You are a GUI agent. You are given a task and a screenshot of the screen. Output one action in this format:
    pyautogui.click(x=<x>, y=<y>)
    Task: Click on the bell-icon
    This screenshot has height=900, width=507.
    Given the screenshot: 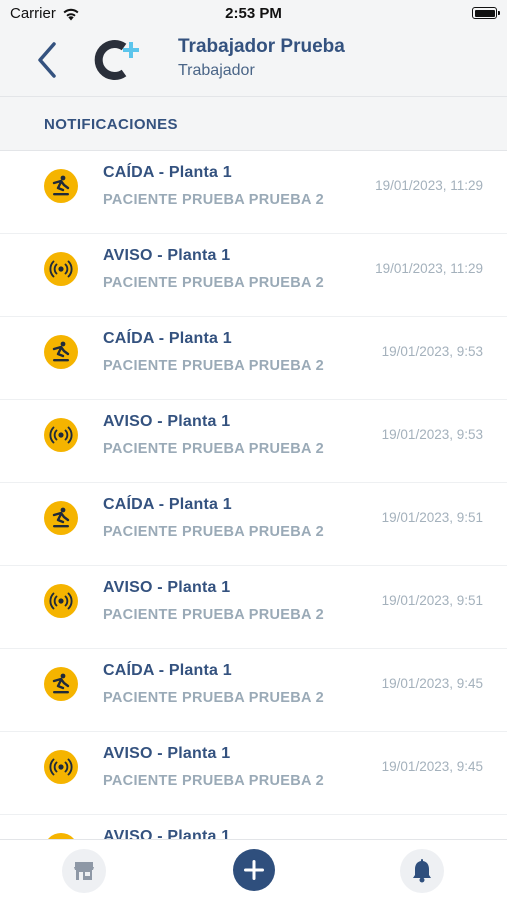 What is the action you would take?
    pyautogui.click(x=422, y=871)
    